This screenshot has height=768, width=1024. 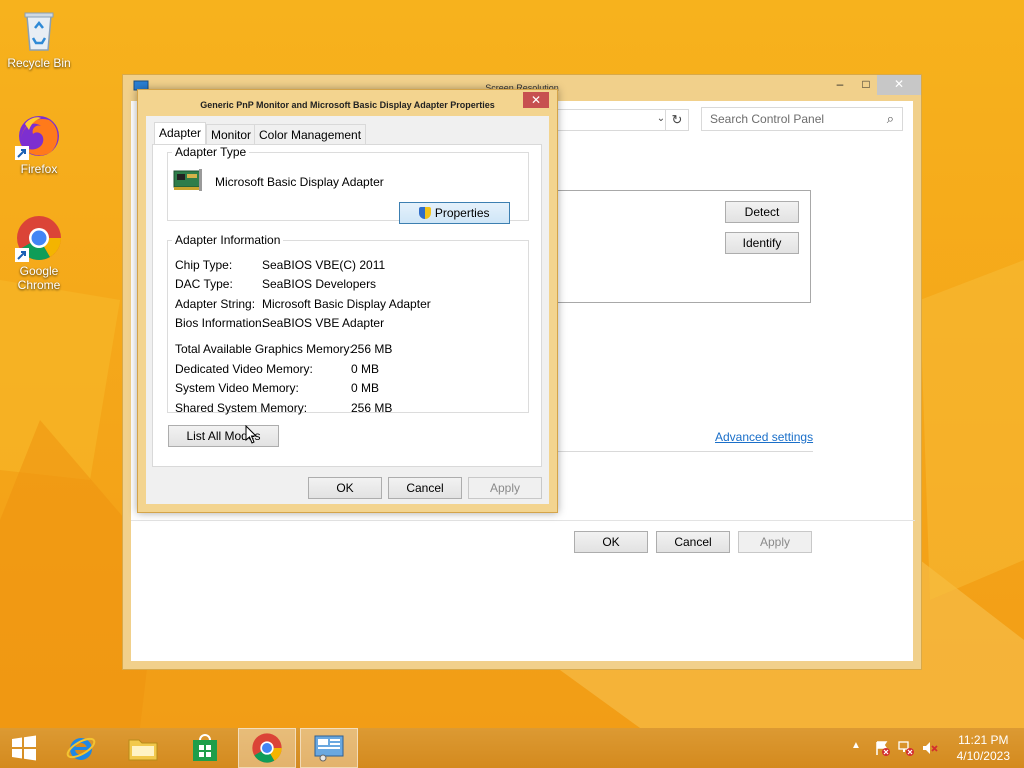 What do you see at coordinates (866, 85) in the screenshot?
I see `maximize-button: □` at bounding box center [866, 85].